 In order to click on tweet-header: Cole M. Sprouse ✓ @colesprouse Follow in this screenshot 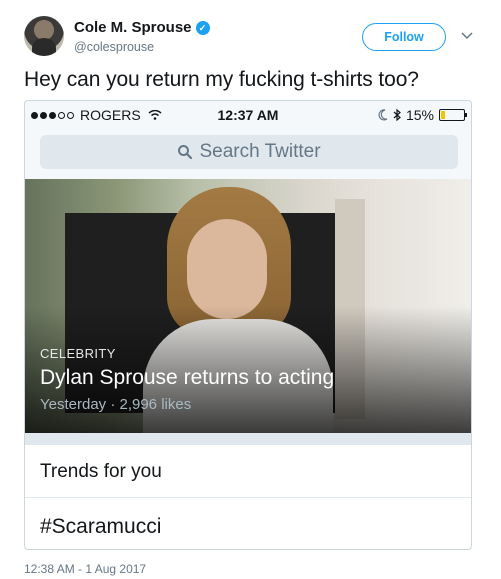, I will do `click(254, 38)`.